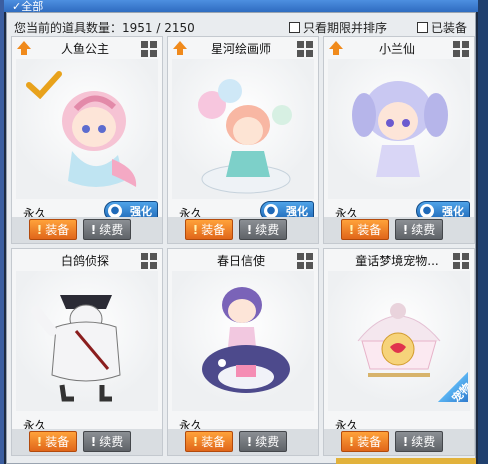  Describe the element at coordinates (396, 49) in the screenshot. I see `item-name: 小兰仙` at that location.